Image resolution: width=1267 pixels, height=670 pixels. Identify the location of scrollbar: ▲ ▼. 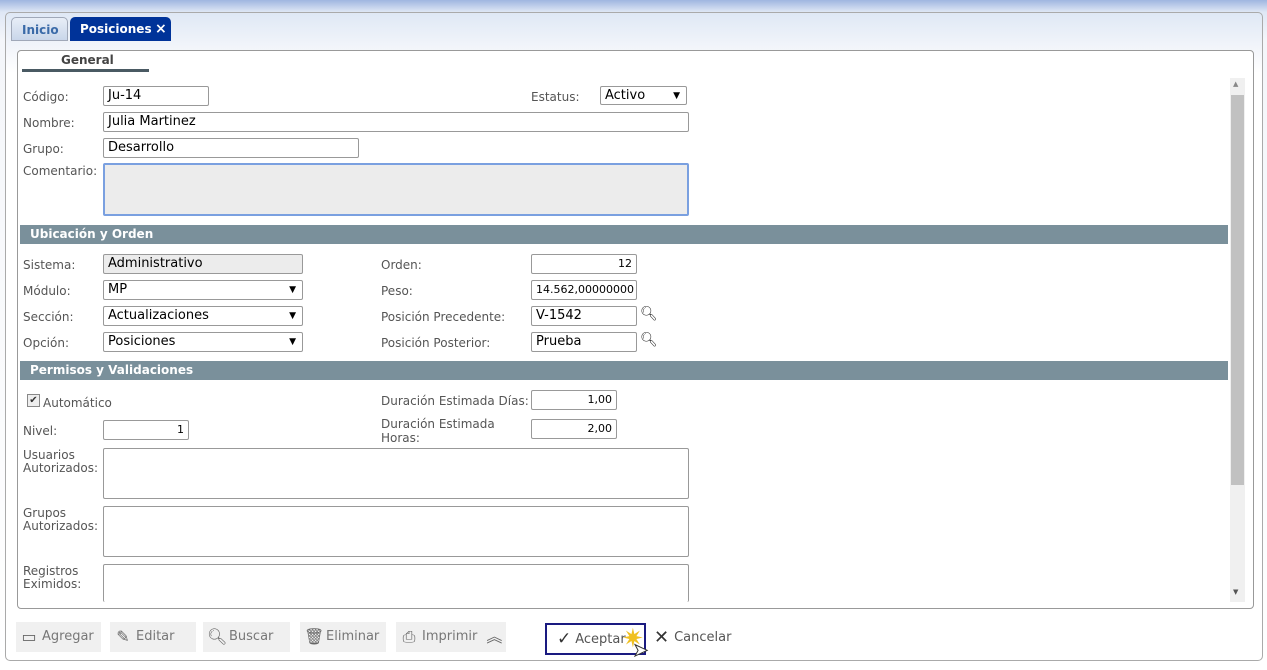
(1237, 340).